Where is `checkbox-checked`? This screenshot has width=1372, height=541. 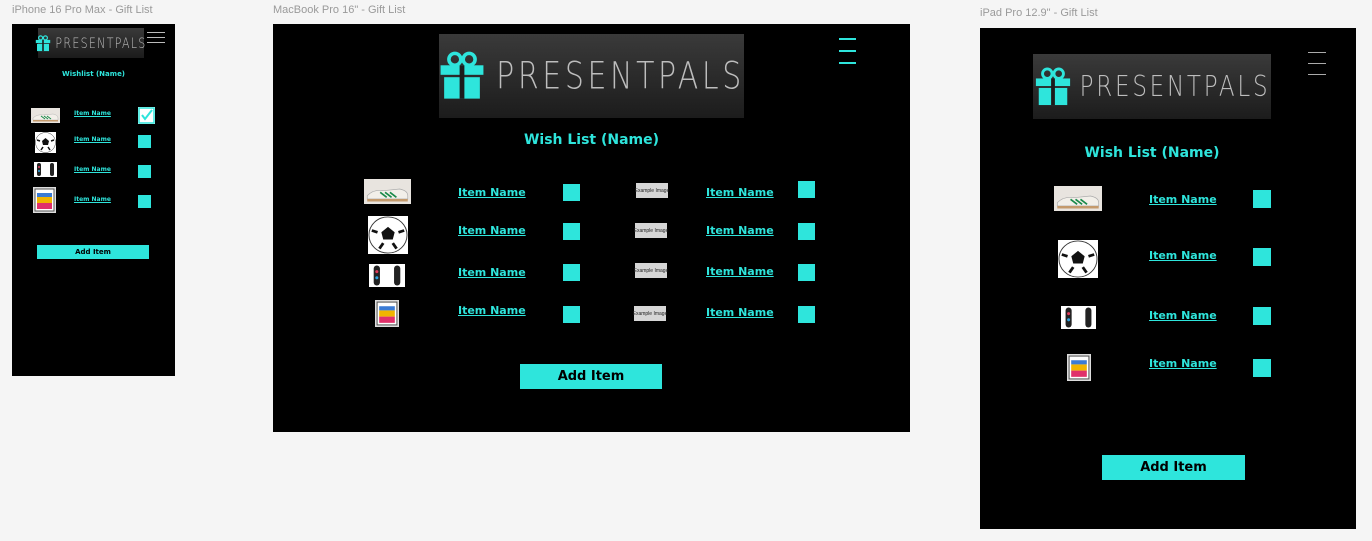 checkbox-checked is located at coordinates (146, 115).